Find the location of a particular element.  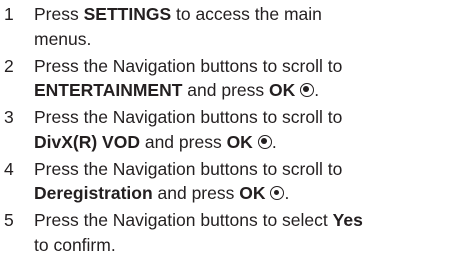

divx-vod-keyword: DivX(R) VOD is located at coordinates (87, 141).